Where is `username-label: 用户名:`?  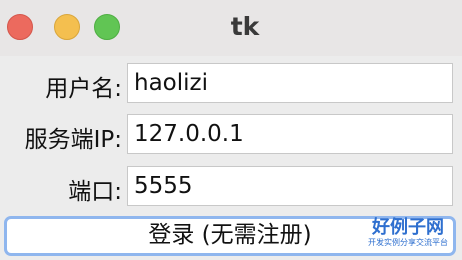 username-label: 用户名: is located at coordinates (83, 89).